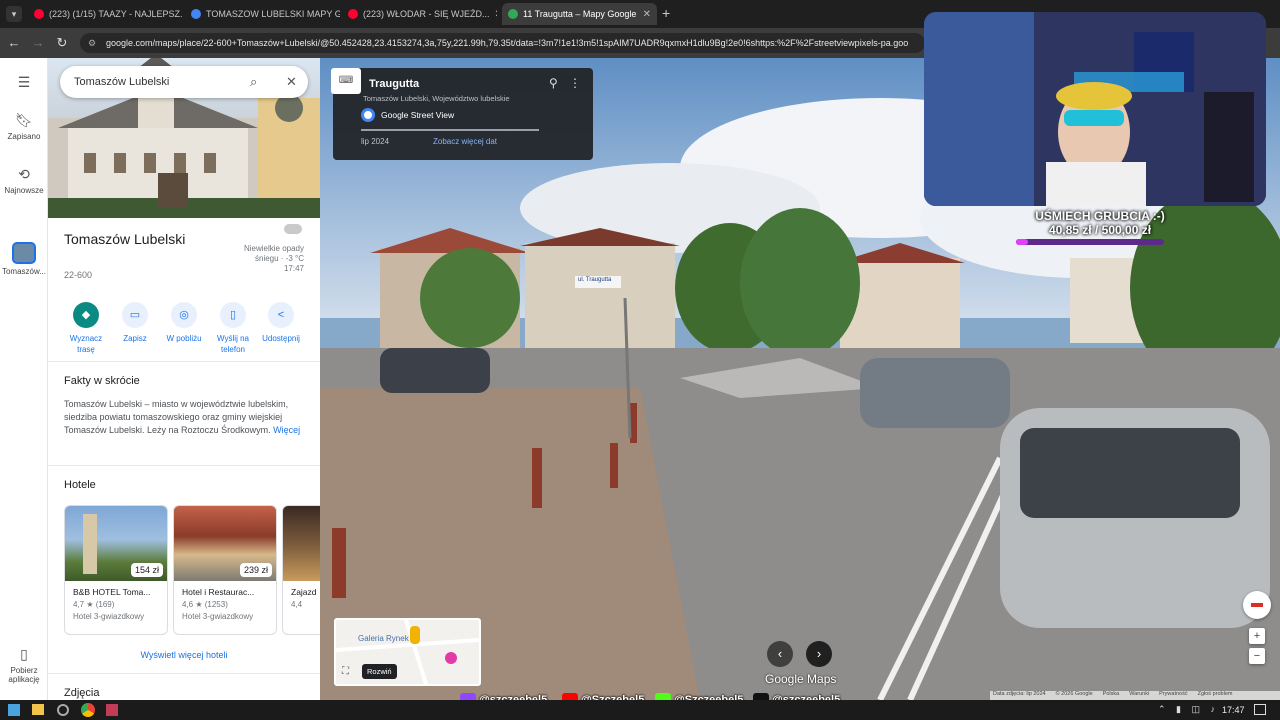 Image resolution: width=1280 pixels, height=720 pixels. Describe the element at coordinates (579, 14) in the screenshot. I see `browser-tab-active: 11 Traugutta – Mapy Google ✕` at that location.